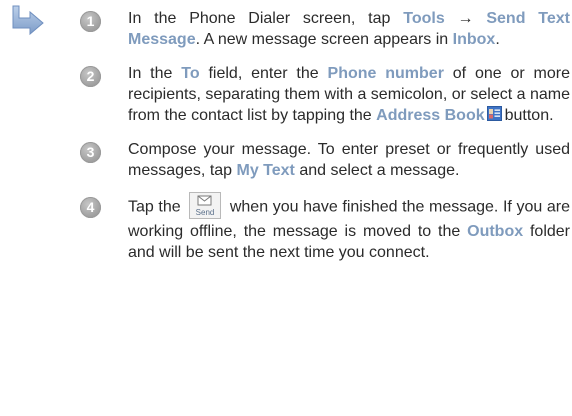 The height and width of the screenshot is (416, 572). Describe the element at coordinates (190, 73) in the screenshot. I see `ui-keyword: To` at that location.